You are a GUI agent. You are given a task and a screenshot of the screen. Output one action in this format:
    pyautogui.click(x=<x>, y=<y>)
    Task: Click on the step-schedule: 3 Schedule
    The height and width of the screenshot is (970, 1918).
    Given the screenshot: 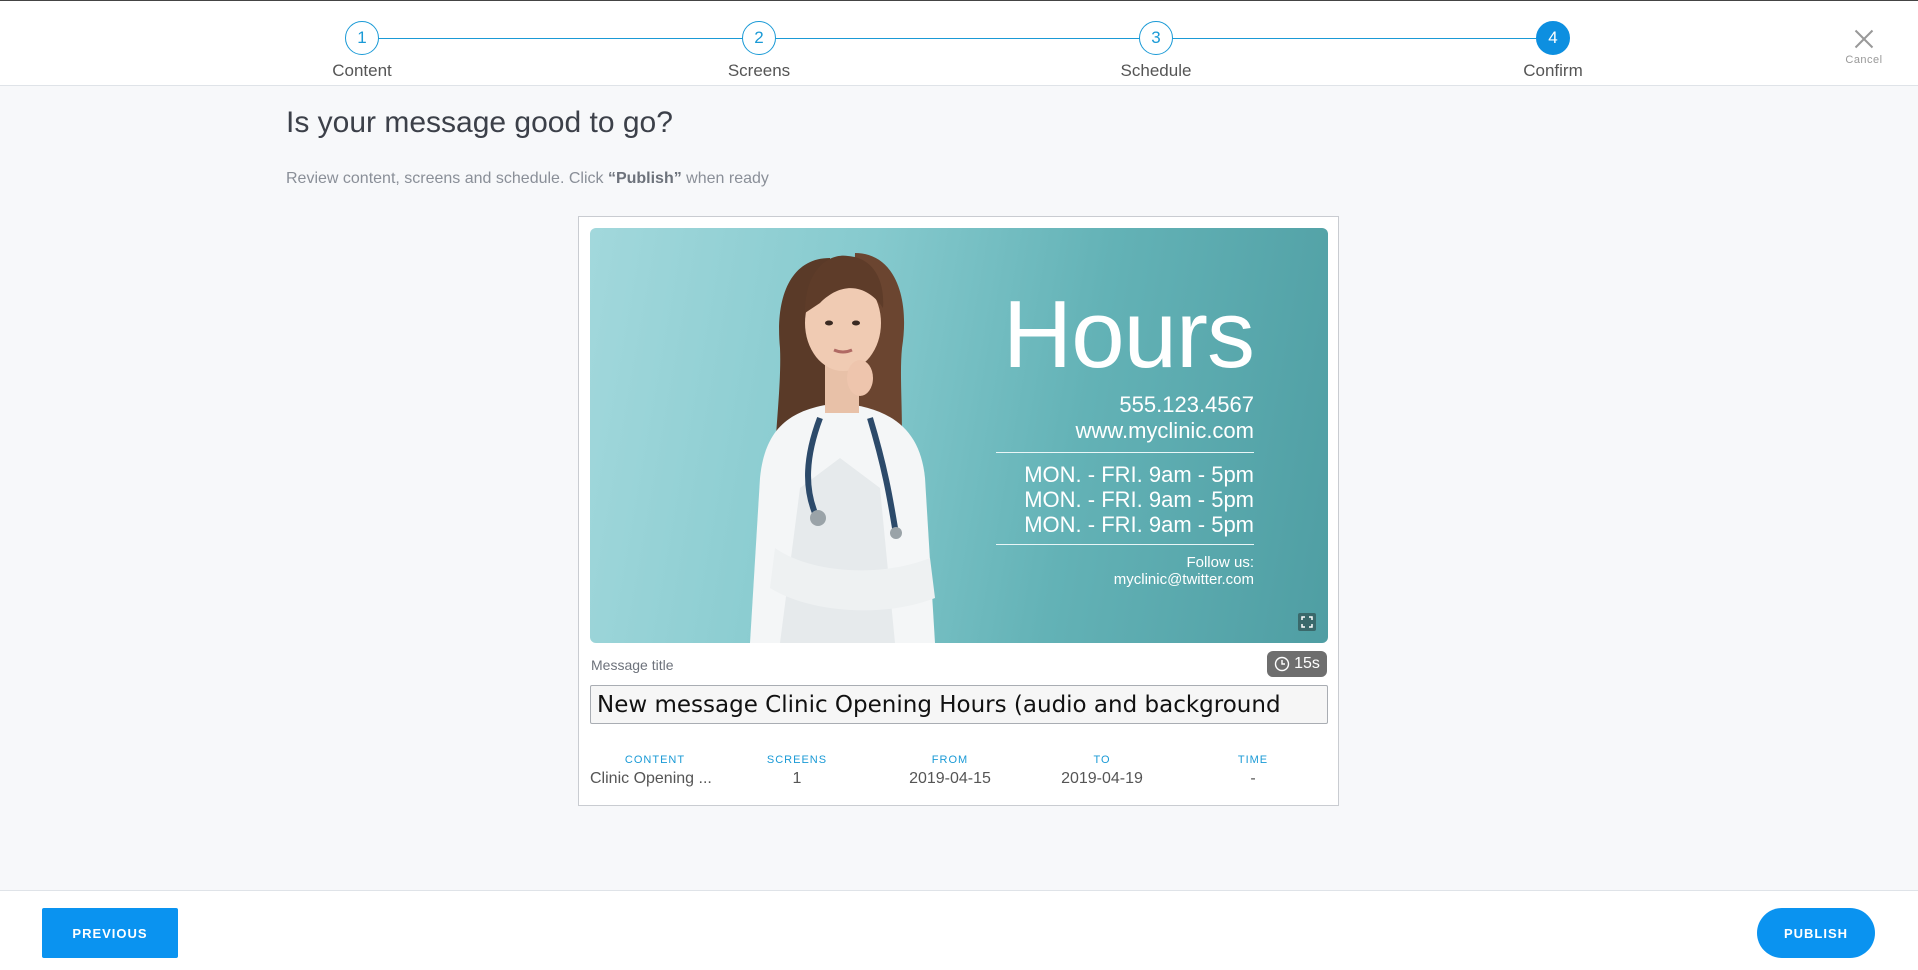 What is the action you would take?
    pyautogui.click(x=1156, y=51)
    